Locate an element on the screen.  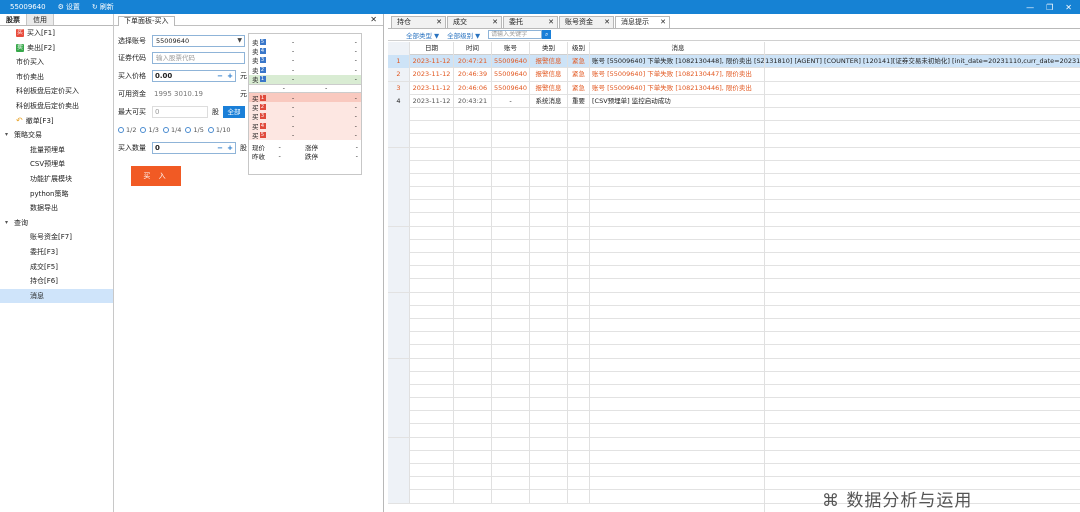
sidebar-item-market-buy: 市价买入 is located at coordinates (56, 62).